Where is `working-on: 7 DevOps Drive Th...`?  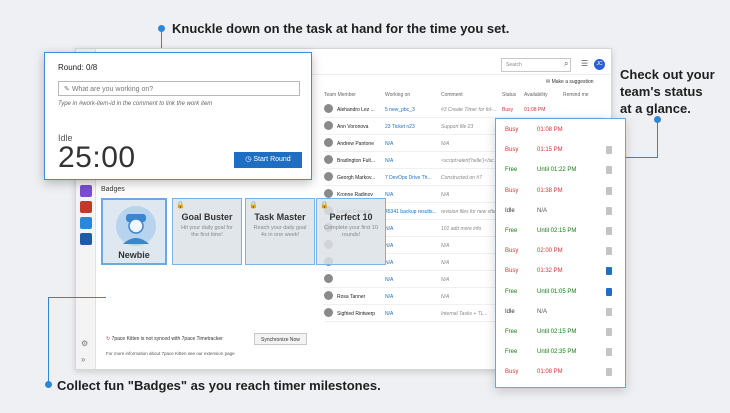 working-on: 7 DevOps Drive Th... is located at coordinates (411, 178).